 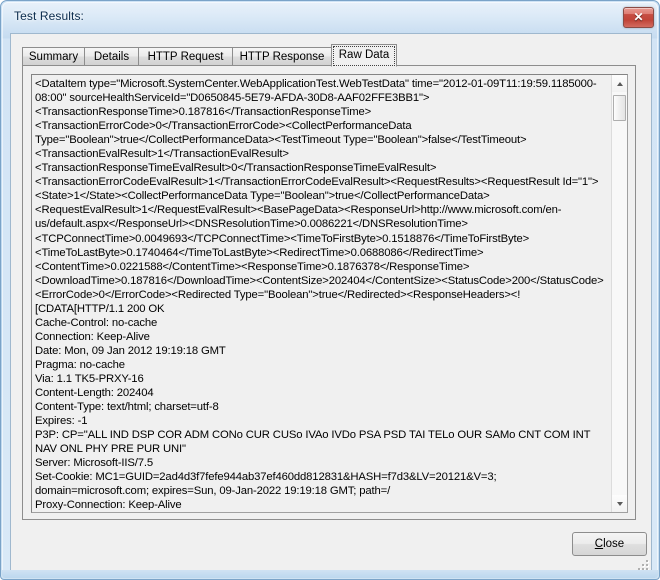 I want to click on window-title: Test Results:, so click(x=49, y=16).